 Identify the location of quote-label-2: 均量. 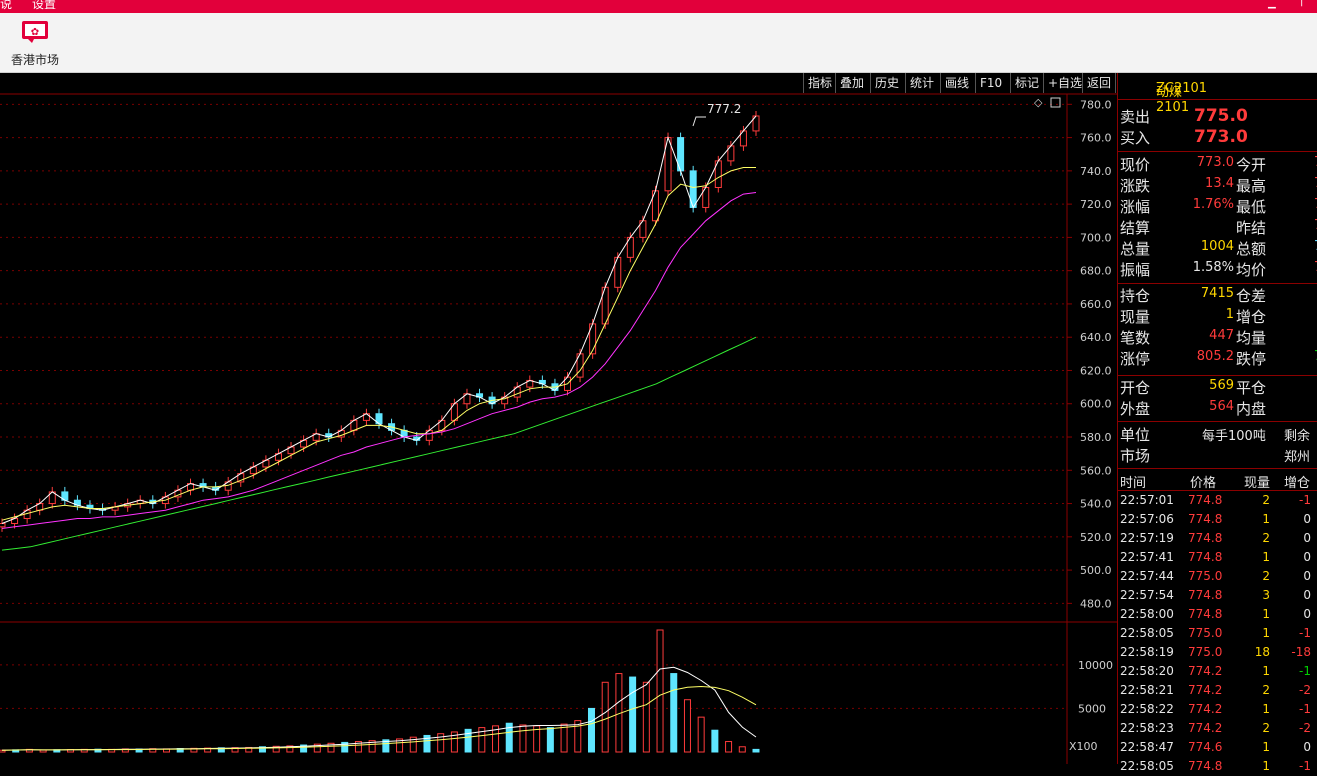
(1251, 338).